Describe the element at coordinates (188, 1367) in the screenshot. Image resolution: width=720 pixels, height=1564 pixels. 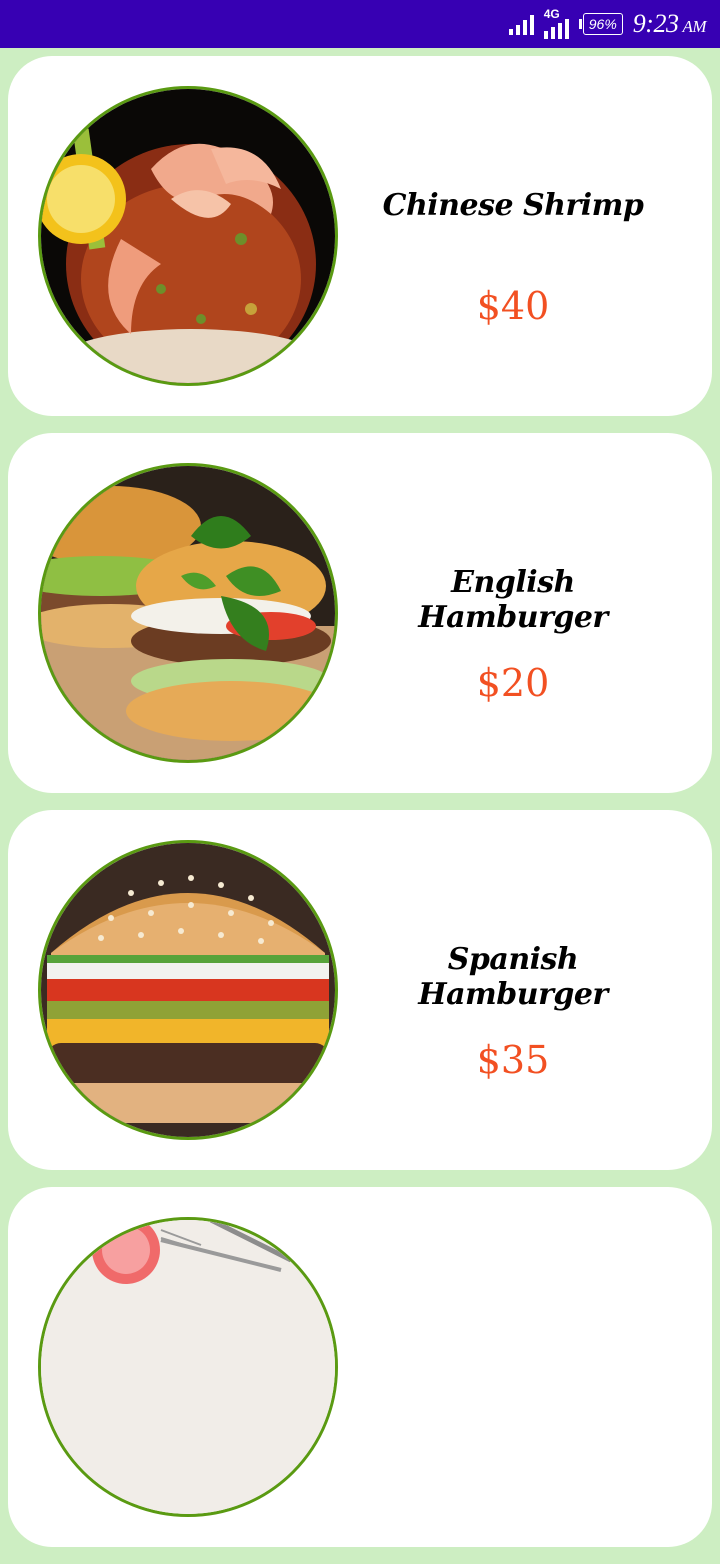
I see `grapefruit-plate-image` at that location.